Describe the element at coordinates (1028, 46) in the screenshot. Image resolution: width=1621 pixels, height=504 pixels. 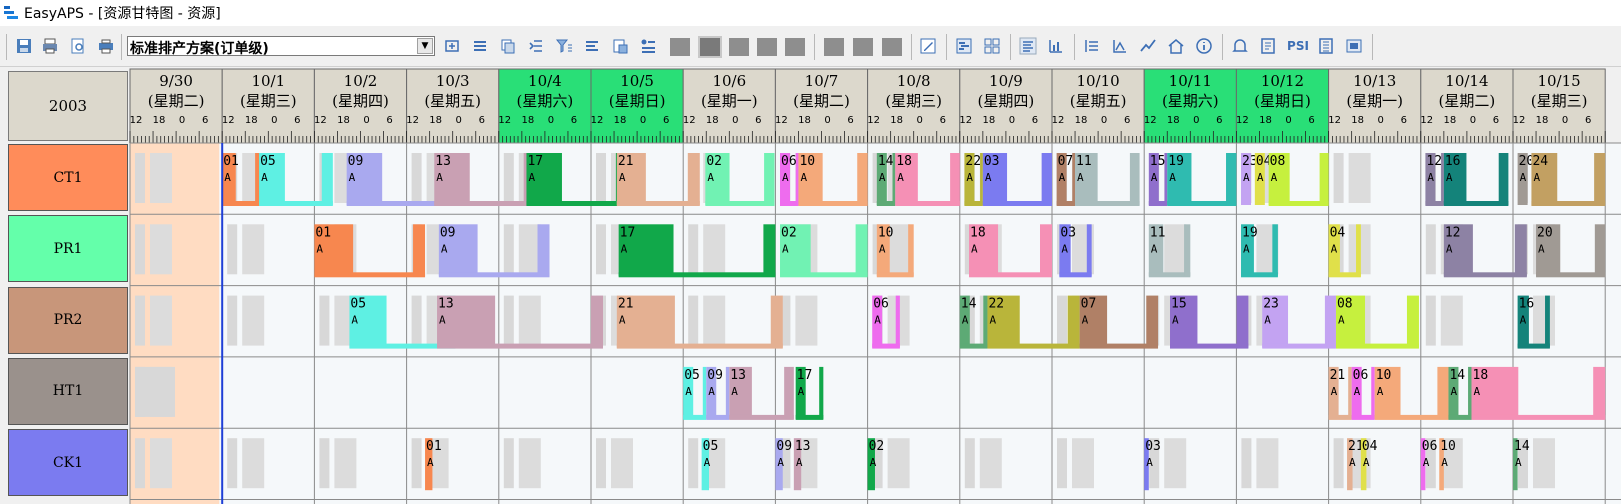
I see `text-view-icon` at that location.